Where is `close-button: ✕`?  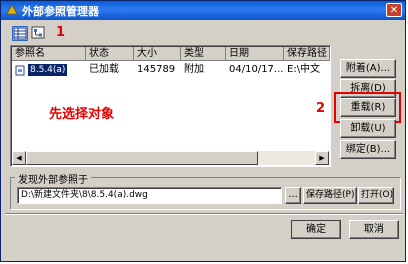
close-button: ✕ is located at coordinates (394, 10).